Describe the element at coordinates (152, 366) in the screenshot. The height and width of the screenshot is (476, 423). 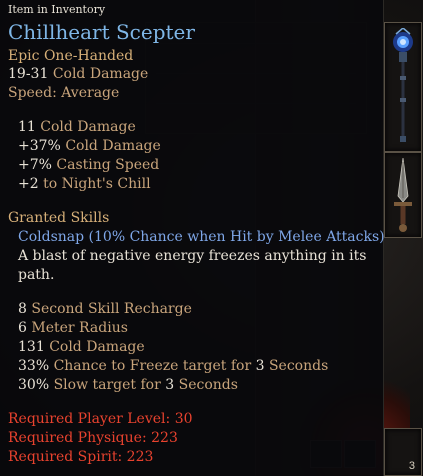
I see `skill-property-label: Chance to Freeze target for` at that location.